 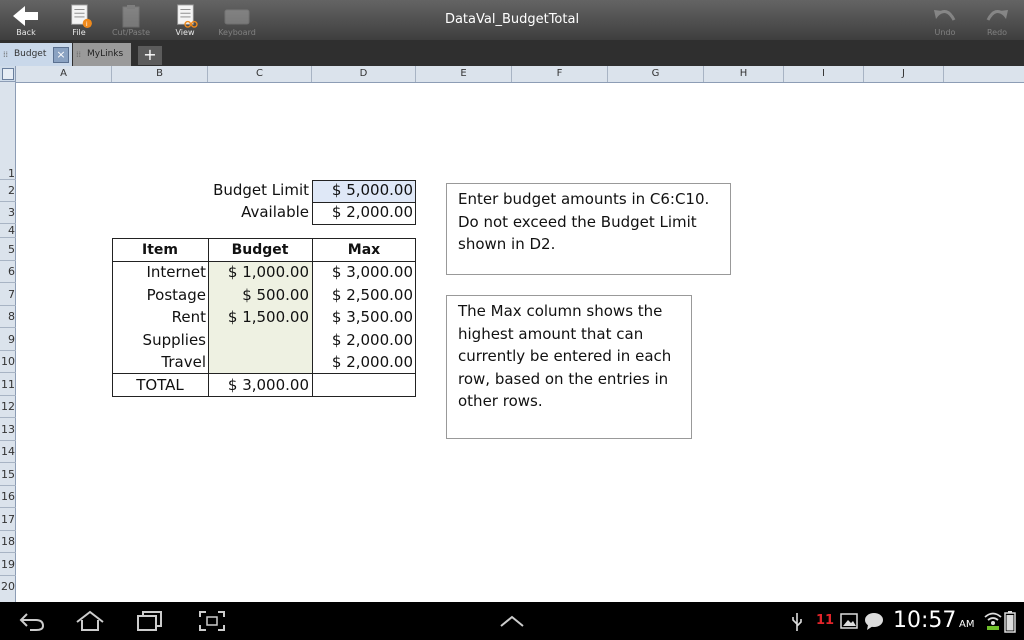 What do you see at coordinates (8, 452) in the screenshot?
I see `row-header-14: 14` at bounding box center [8, 452].